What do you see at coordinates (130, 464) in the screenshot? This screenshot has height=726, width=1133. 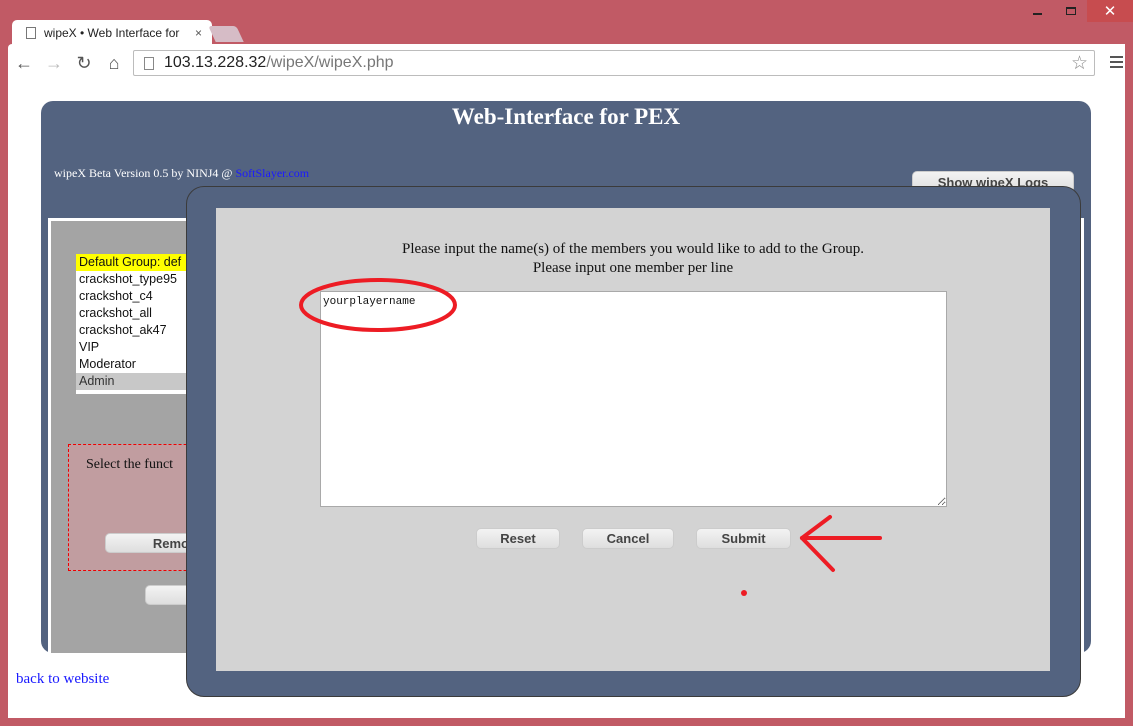 I see `function-label: Select the funct` at bounding box center [130, 464].